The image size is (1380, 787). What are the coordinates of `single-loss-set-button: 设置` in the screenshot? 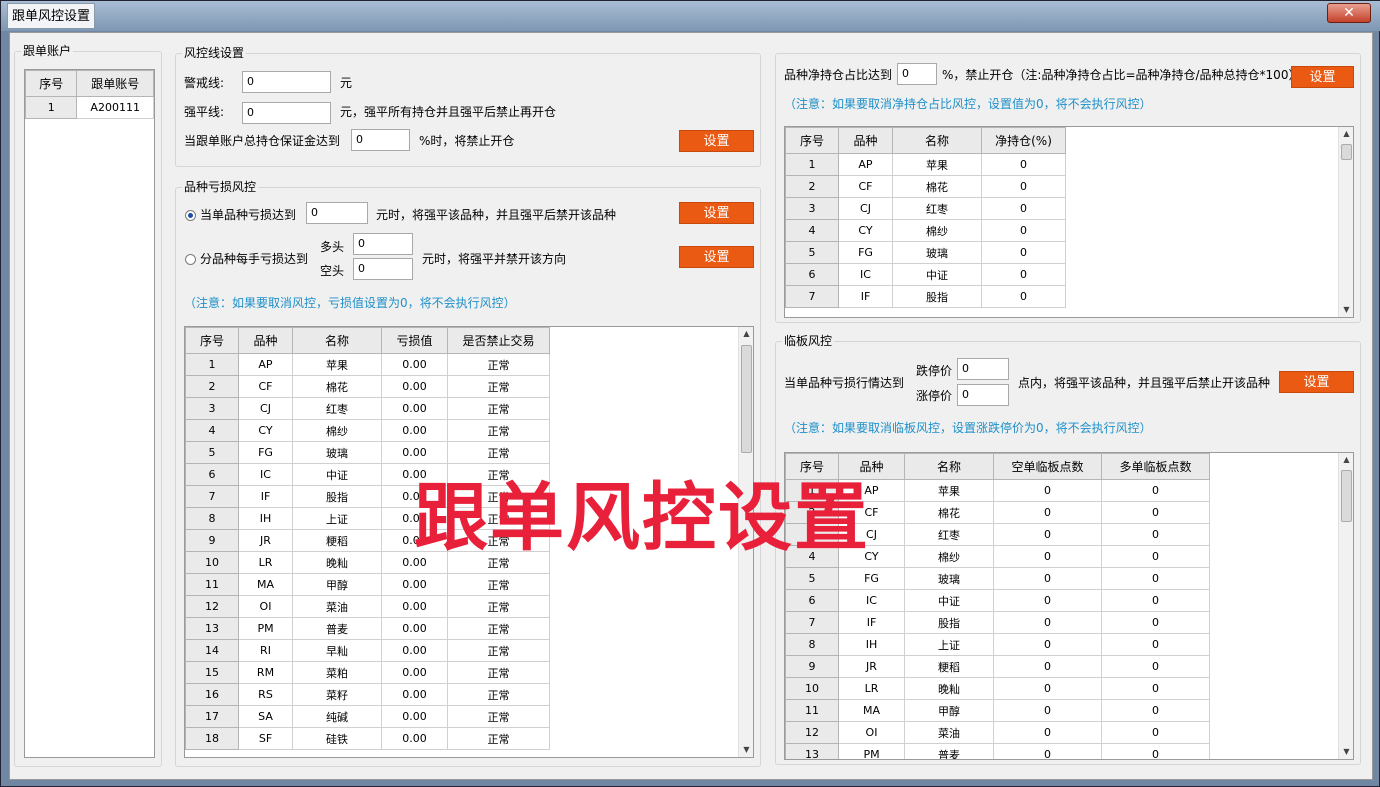 It's located at (716, 213).